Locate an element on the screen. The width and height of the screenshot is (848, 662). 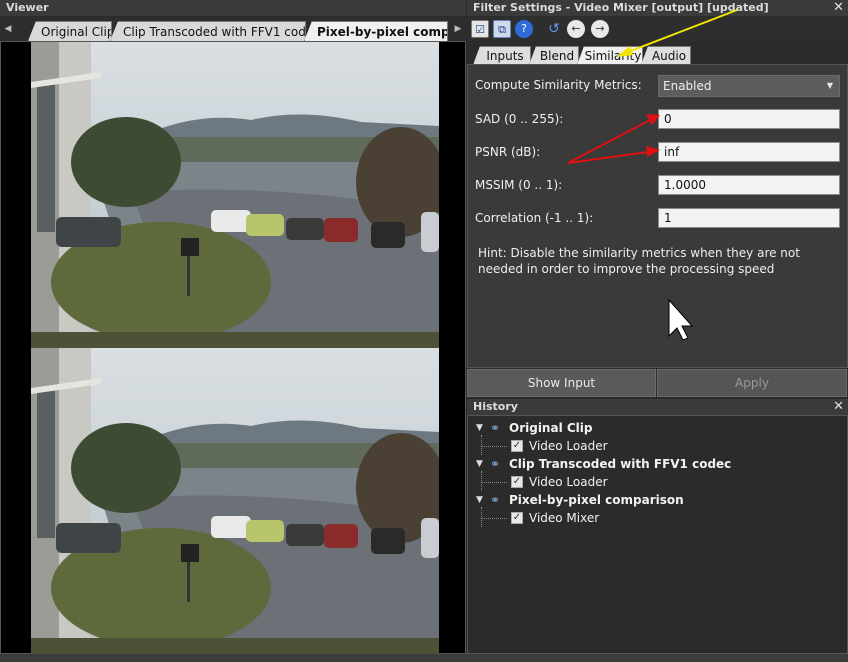
tab-similarity: Similarity is located at coordinates (610, 55).